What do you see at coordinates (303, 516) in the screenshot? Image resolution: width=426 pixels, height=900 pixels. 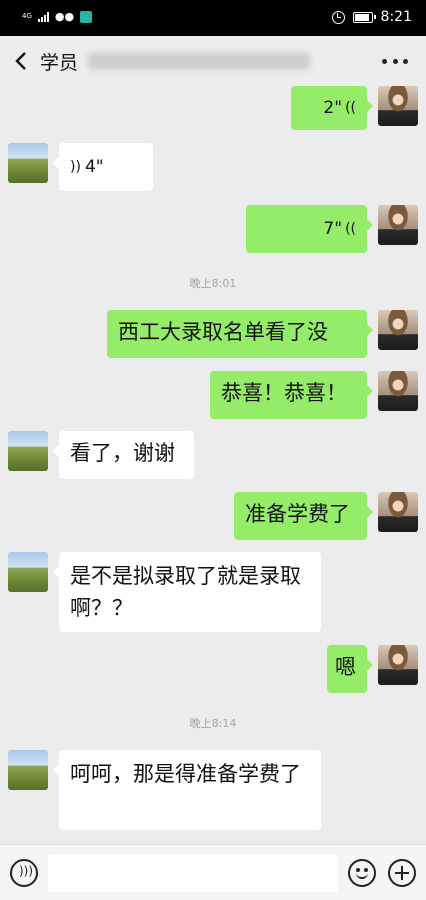 I see `text-message: 准备学费了` at bounding box center [303, 516].